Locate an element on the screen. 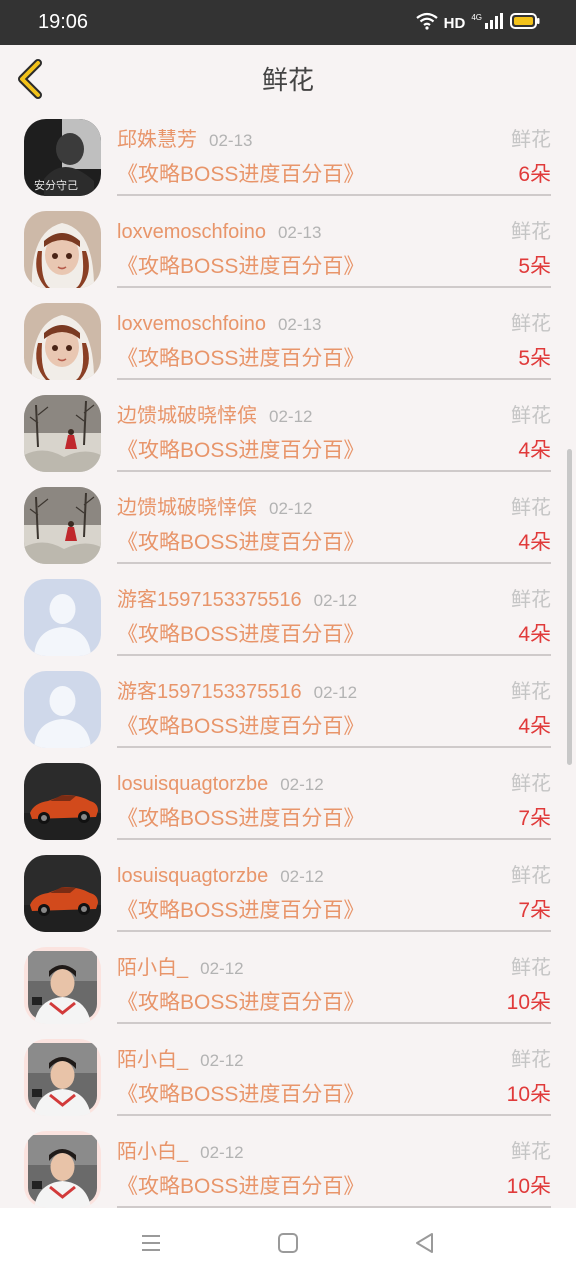 The image size is (576, 1280). battery-icon is located at coordinates (525, 23).